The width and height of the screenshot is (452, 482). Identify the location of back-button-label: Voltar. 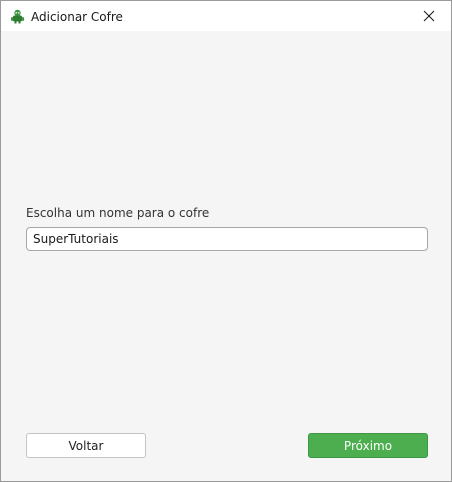
(86, 445).